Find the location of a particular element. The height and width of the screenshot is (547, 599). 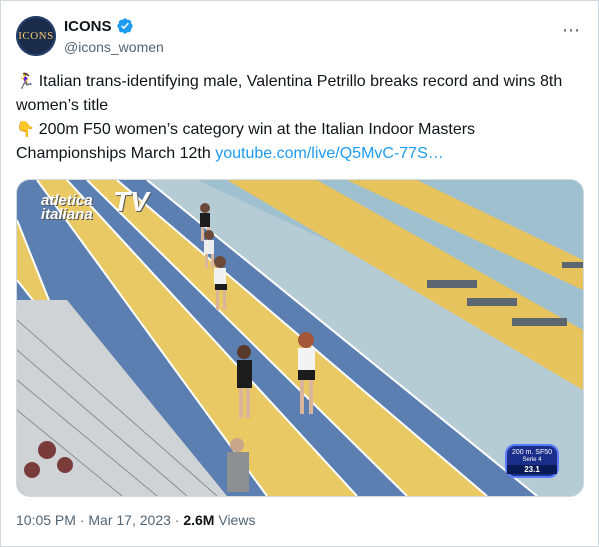

badge-heat: Serie 4 is located at coordinates (532, 460).